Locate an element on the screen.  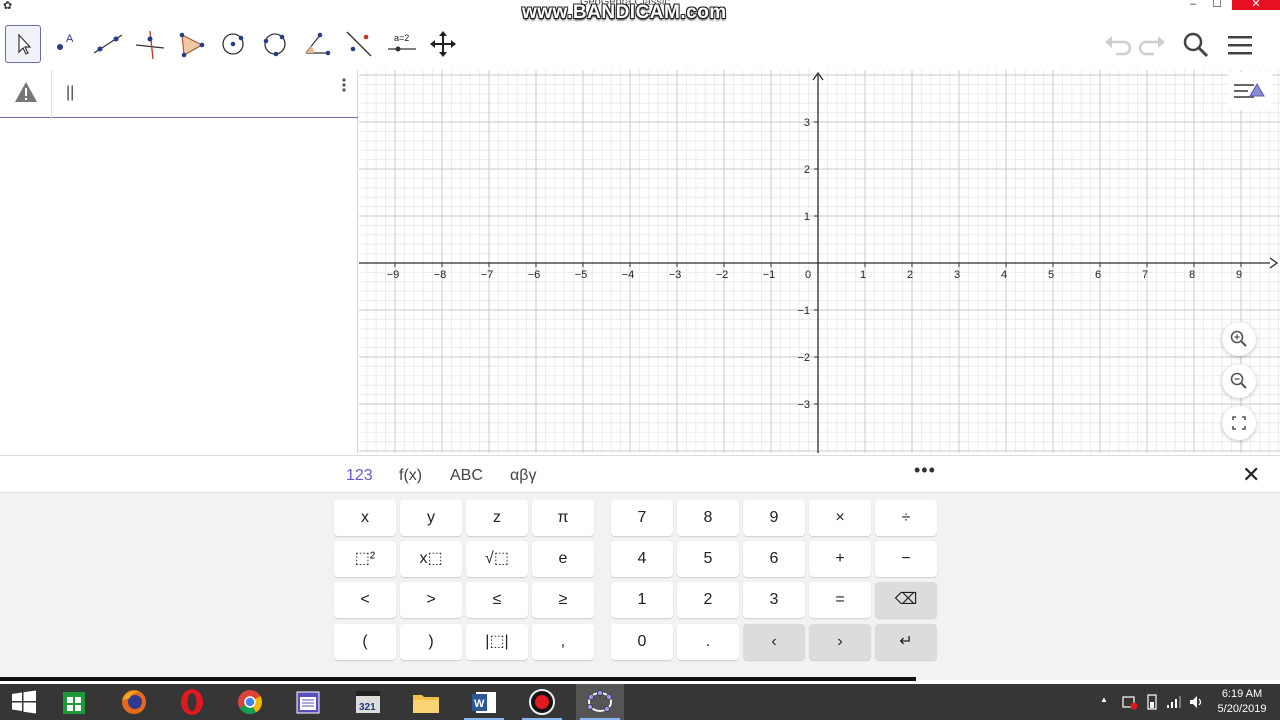
undo-button is located at coordinates (1117, 45).